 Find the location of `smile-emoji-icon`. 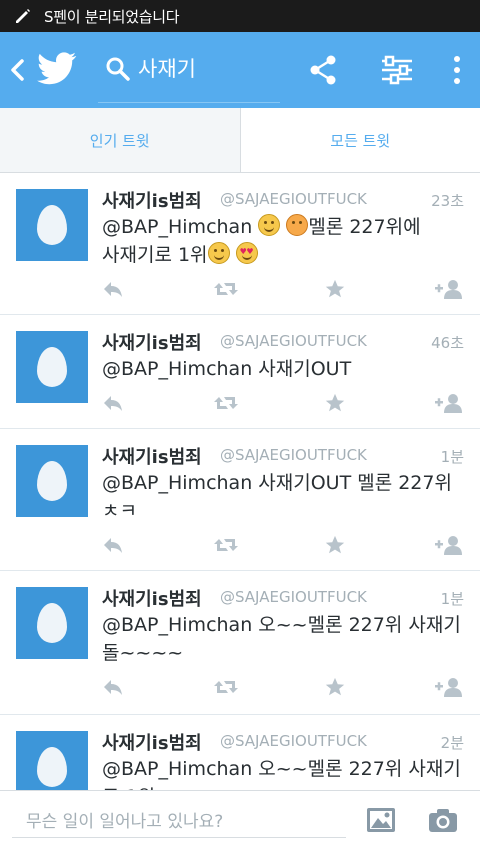

smile-emoji-icon is located at coordinates (269, 225).